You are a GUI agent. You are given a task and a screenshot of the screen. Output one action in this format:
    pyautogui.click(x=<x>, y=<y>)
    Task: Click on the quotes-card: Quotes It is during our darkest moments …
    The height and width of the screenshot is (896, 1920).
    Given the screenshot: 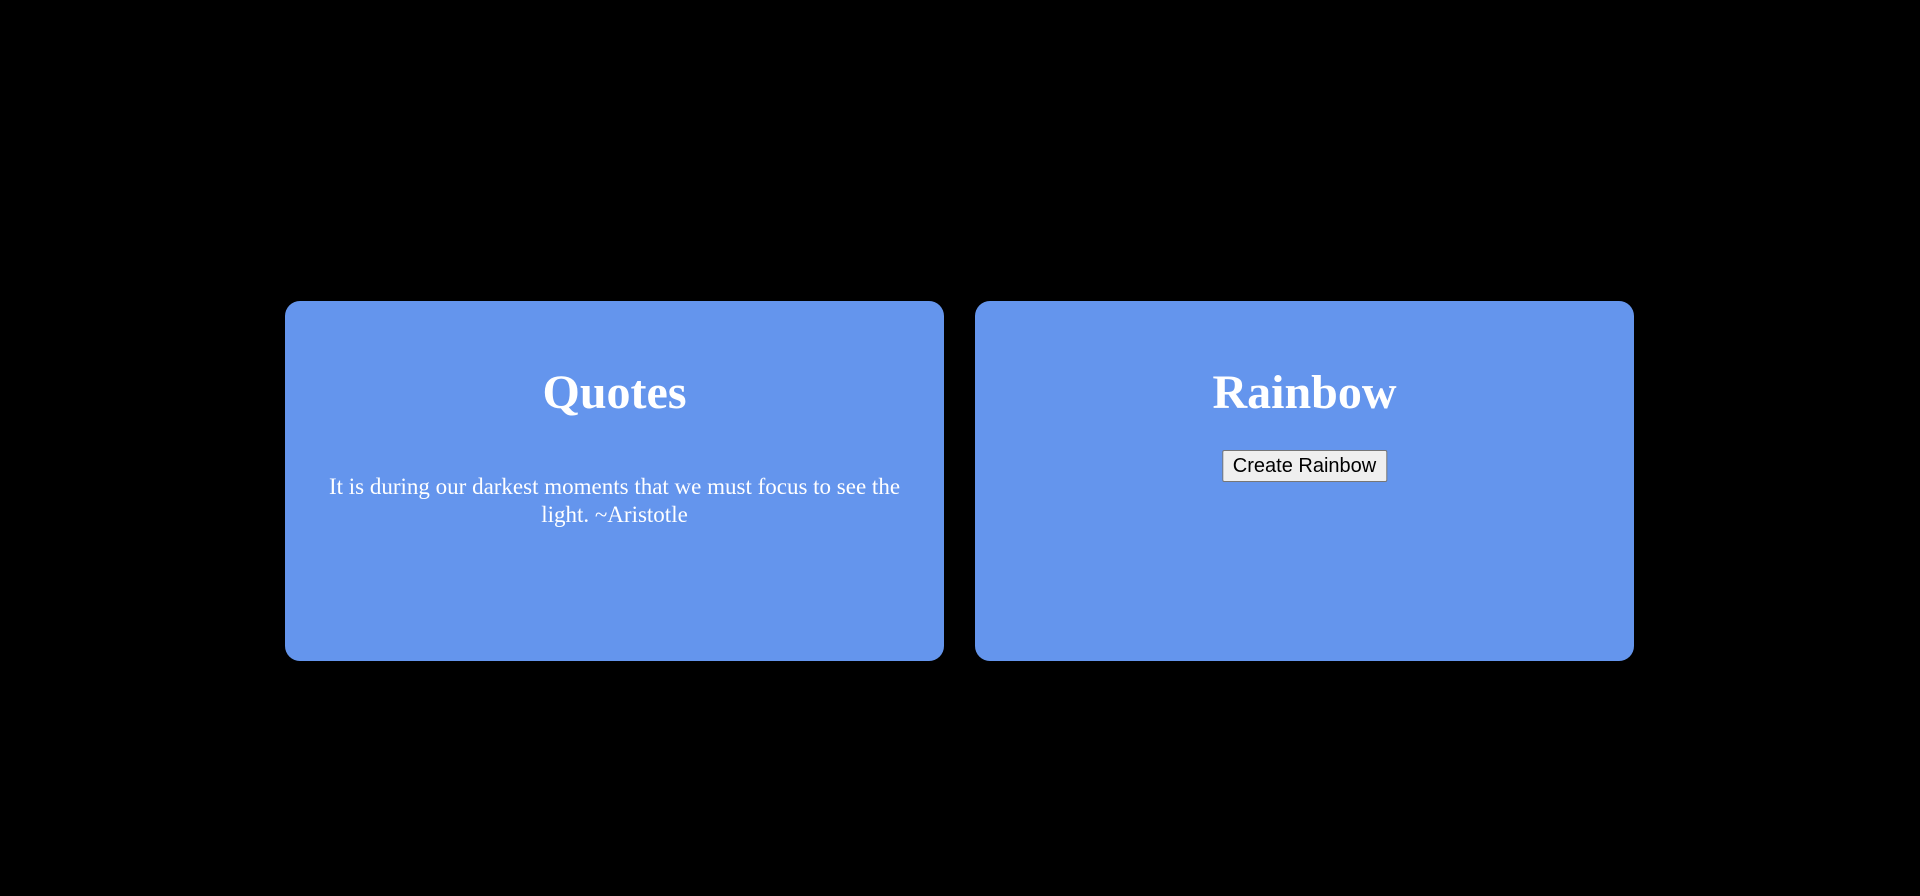 What is the action you would take?
    pyautogui.click(x=614, y=481)
    